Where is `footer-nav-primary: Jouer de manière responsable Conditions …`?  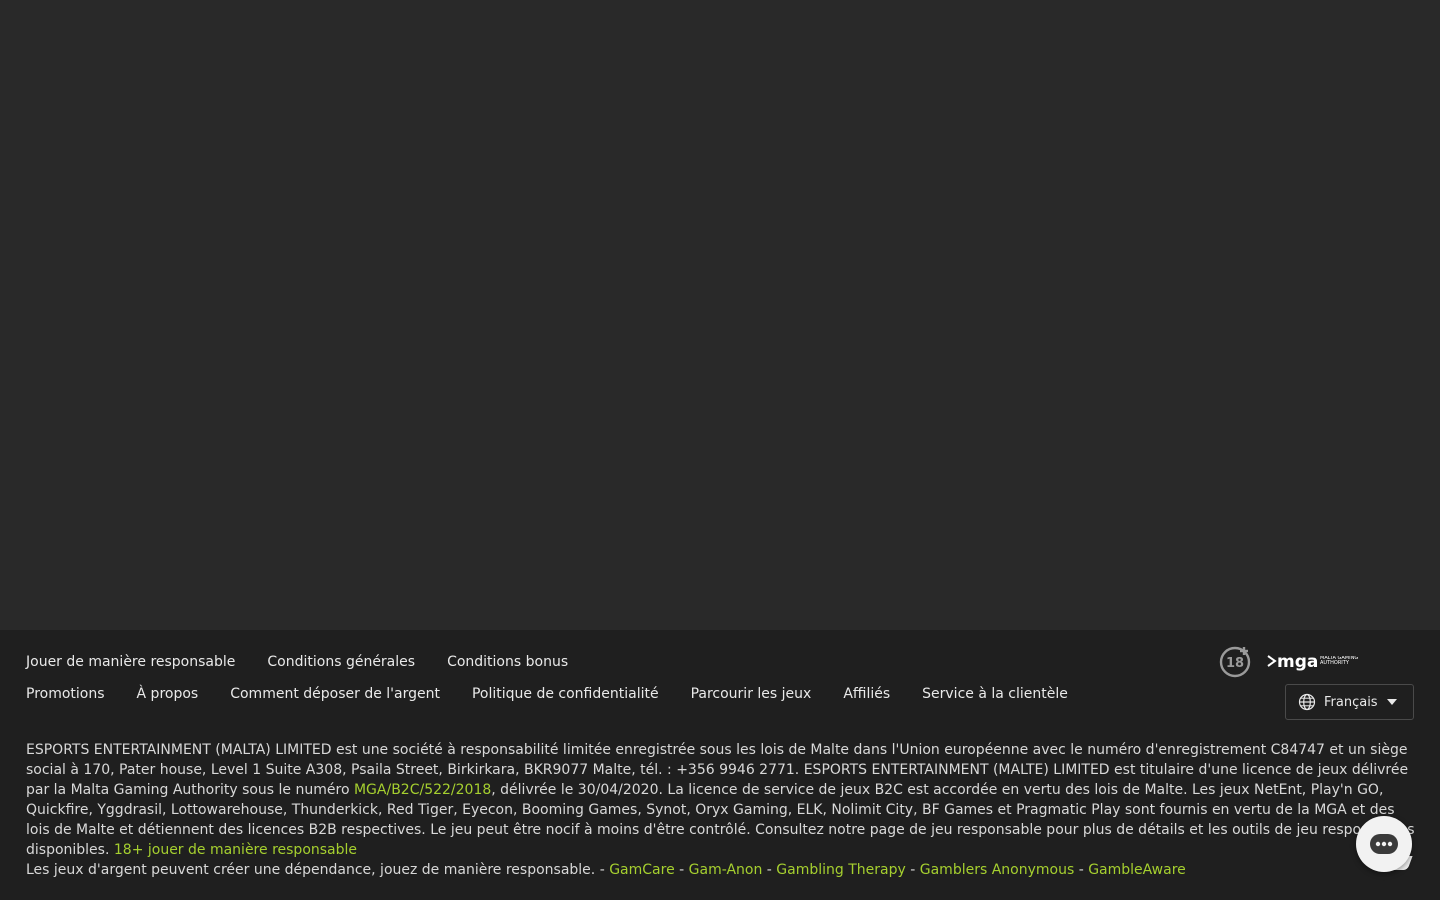
footer-nav-primary: Jouer de manière responsable Conditions … is located at coordinates (313, 662).